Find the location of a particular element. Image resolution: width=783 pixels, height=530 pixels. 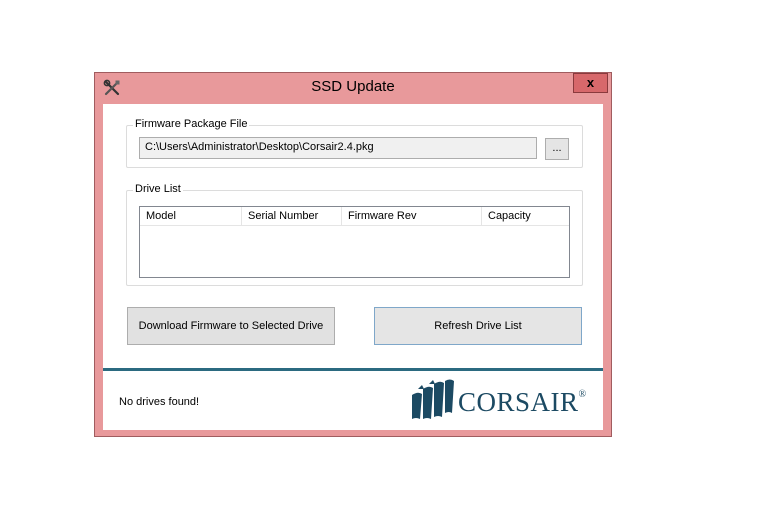

status-text: No drives found! is located at coordinates (159, 402).